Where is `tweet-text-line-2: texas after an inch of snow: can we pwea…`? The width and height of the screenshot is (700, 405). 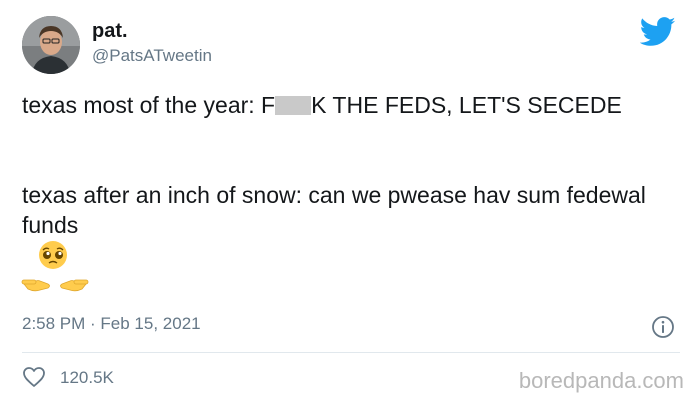
tweet-text-line-2: texas after an inch of snow: can we pwea… is located at coordinates (334, 210).